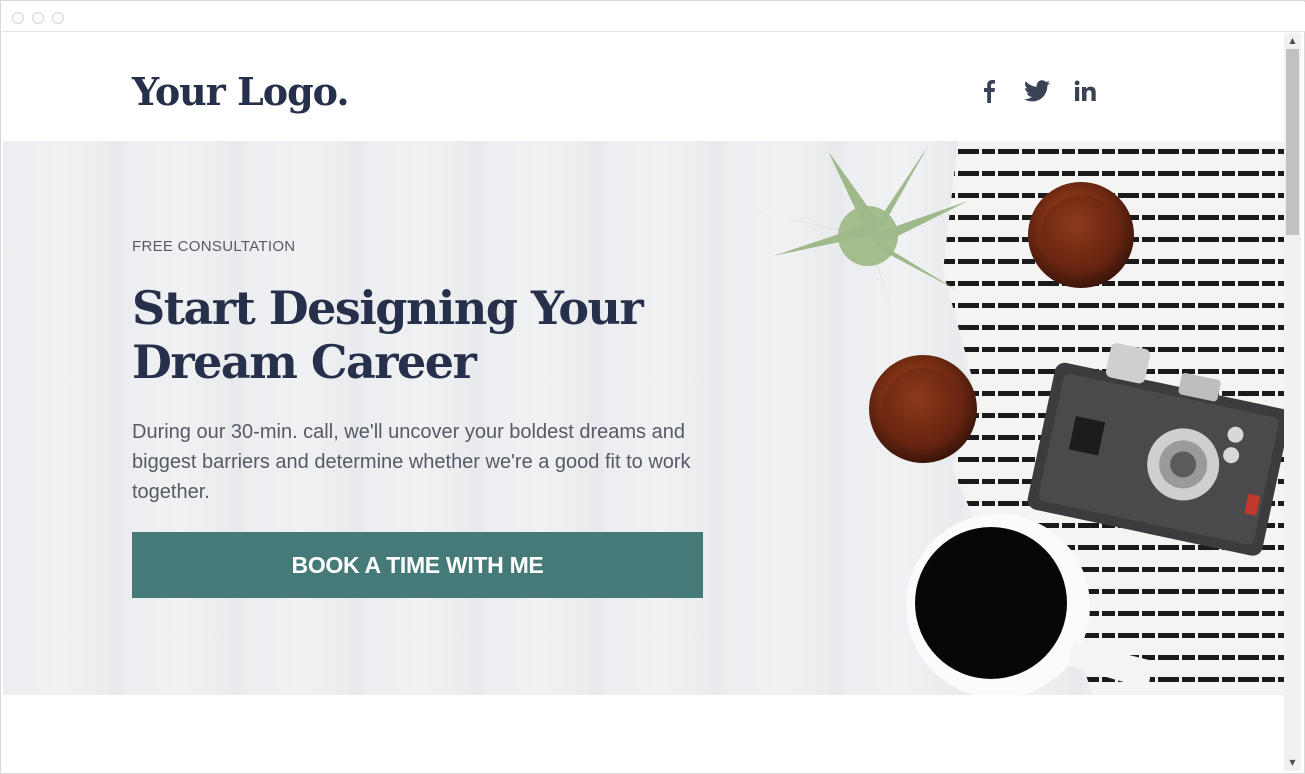 This screenshot has width=1305, height=774. What do you see at coordinates (643, 87) in the screenshot?
I see `site-header: Your Logo.` at bounding box center [643, 87].